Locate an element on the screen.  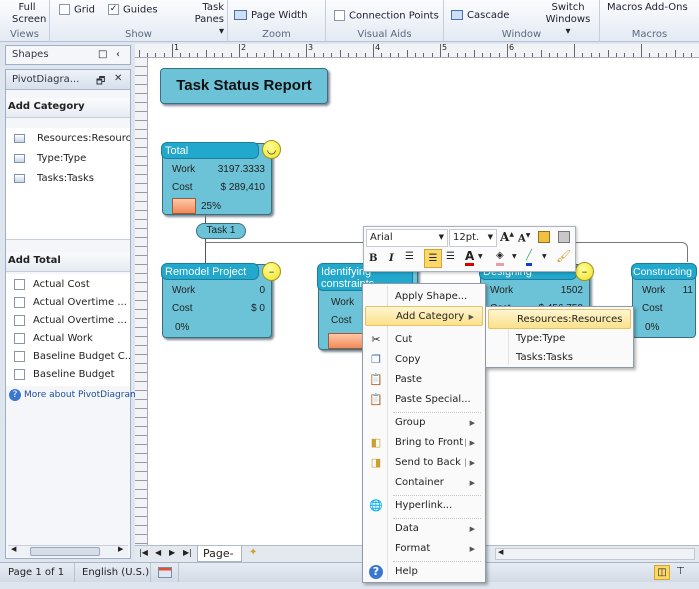
status-bar: Page 1 of 1 English (U.S.) ◫ ⊤ is located at coordinates (349, 572).